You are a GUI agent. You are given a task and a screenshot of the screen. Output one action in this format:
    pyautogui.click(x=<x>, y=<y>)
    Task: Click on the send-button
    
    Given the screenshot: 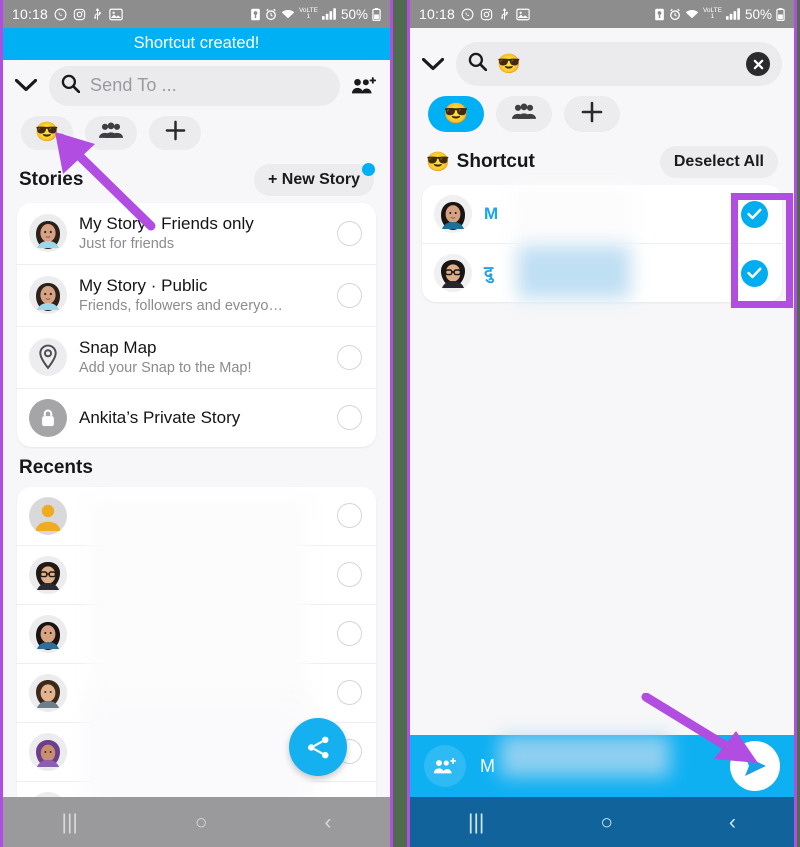 What is the action you would take?
    pyautogui.click(x=755, y=766)
    